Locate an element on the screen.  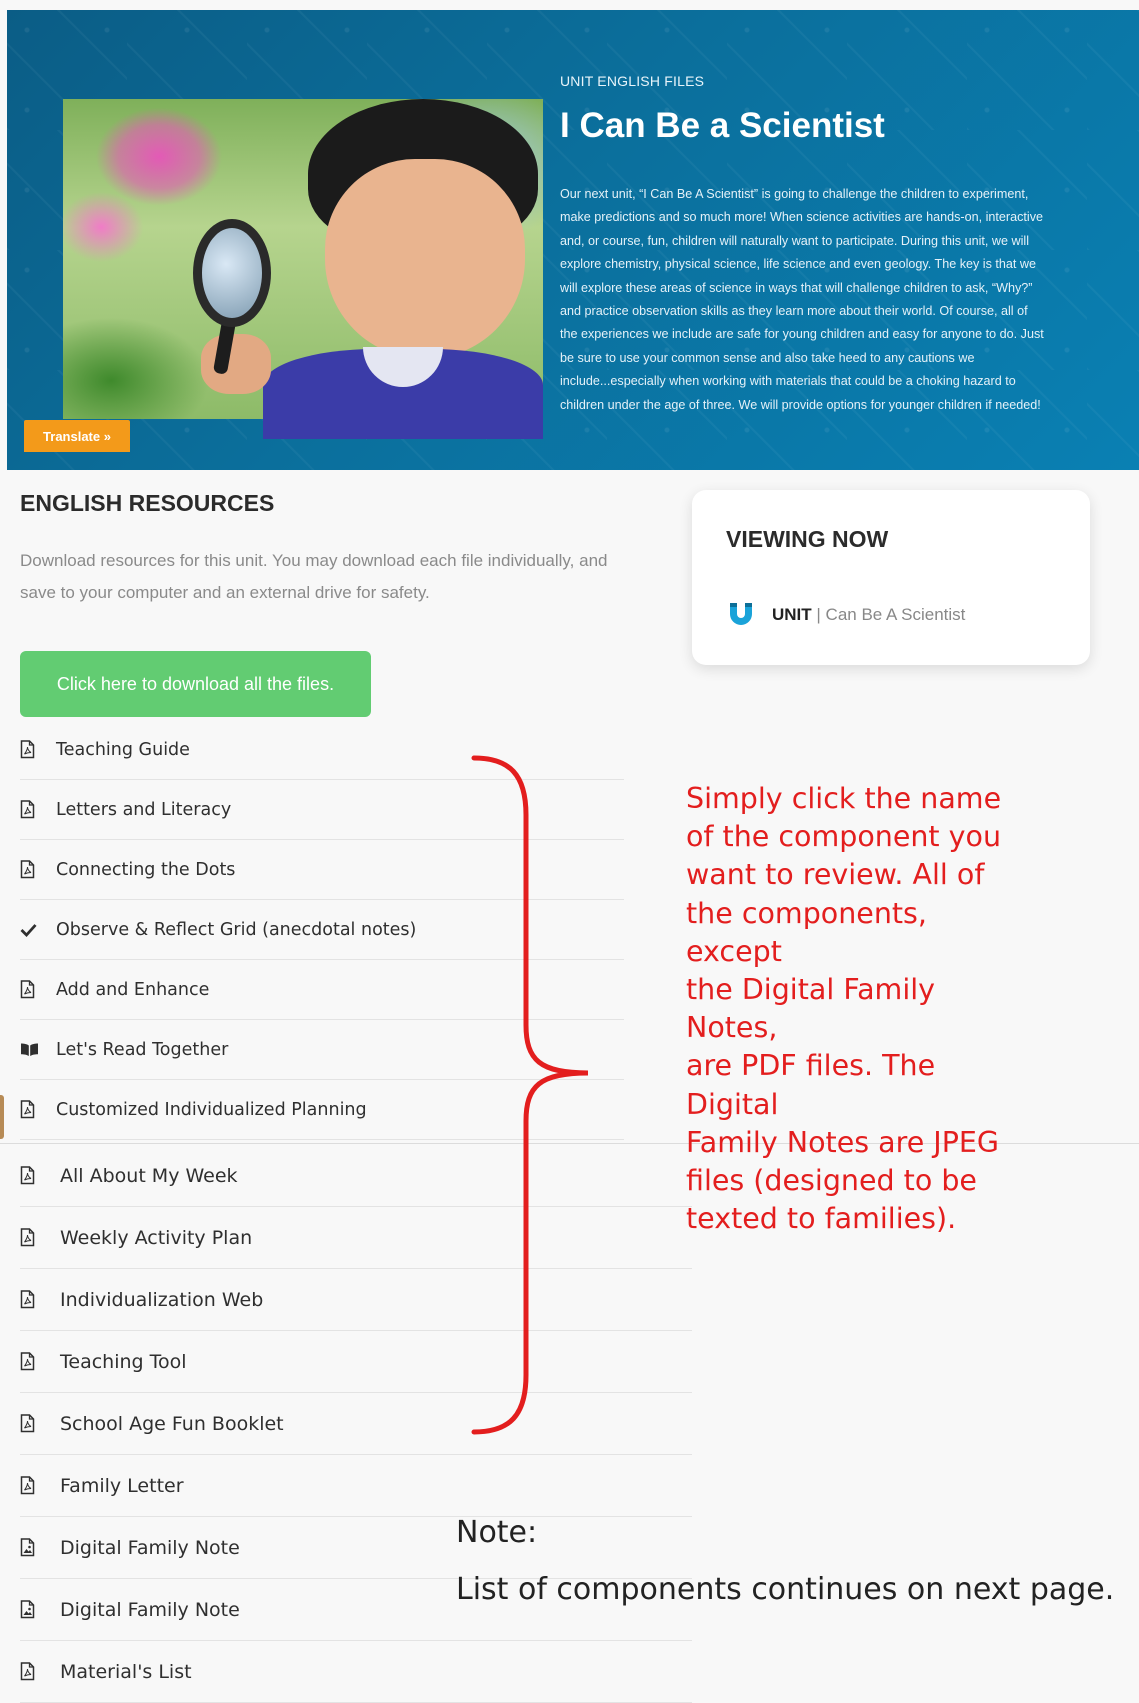
download-all-button: Click here to download all the files. is located at coordinates (195, 684).